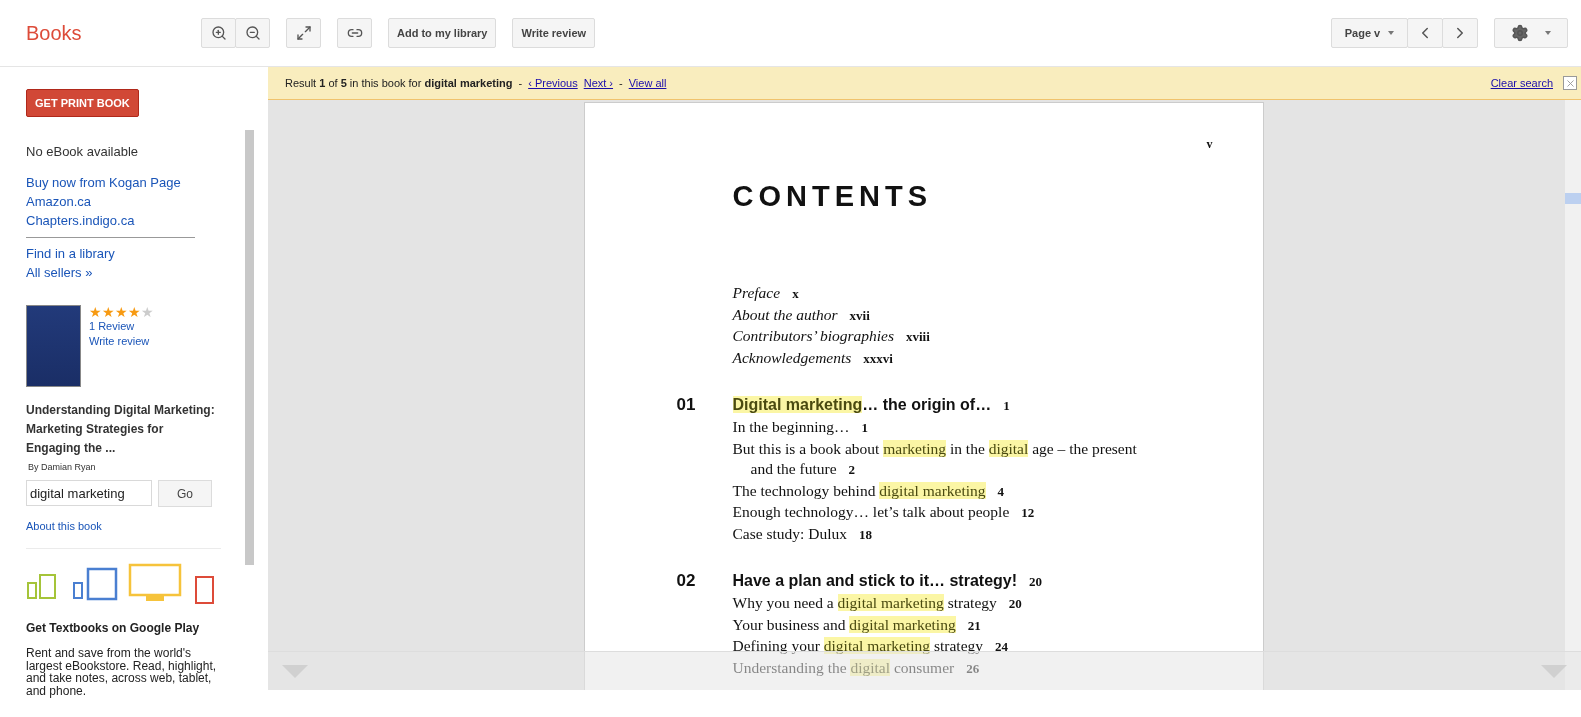  What do you see at coordinates (1369, 33) in the screenshot?
I see `page-menu-button: Page v` at bounding box center [1369, 33].